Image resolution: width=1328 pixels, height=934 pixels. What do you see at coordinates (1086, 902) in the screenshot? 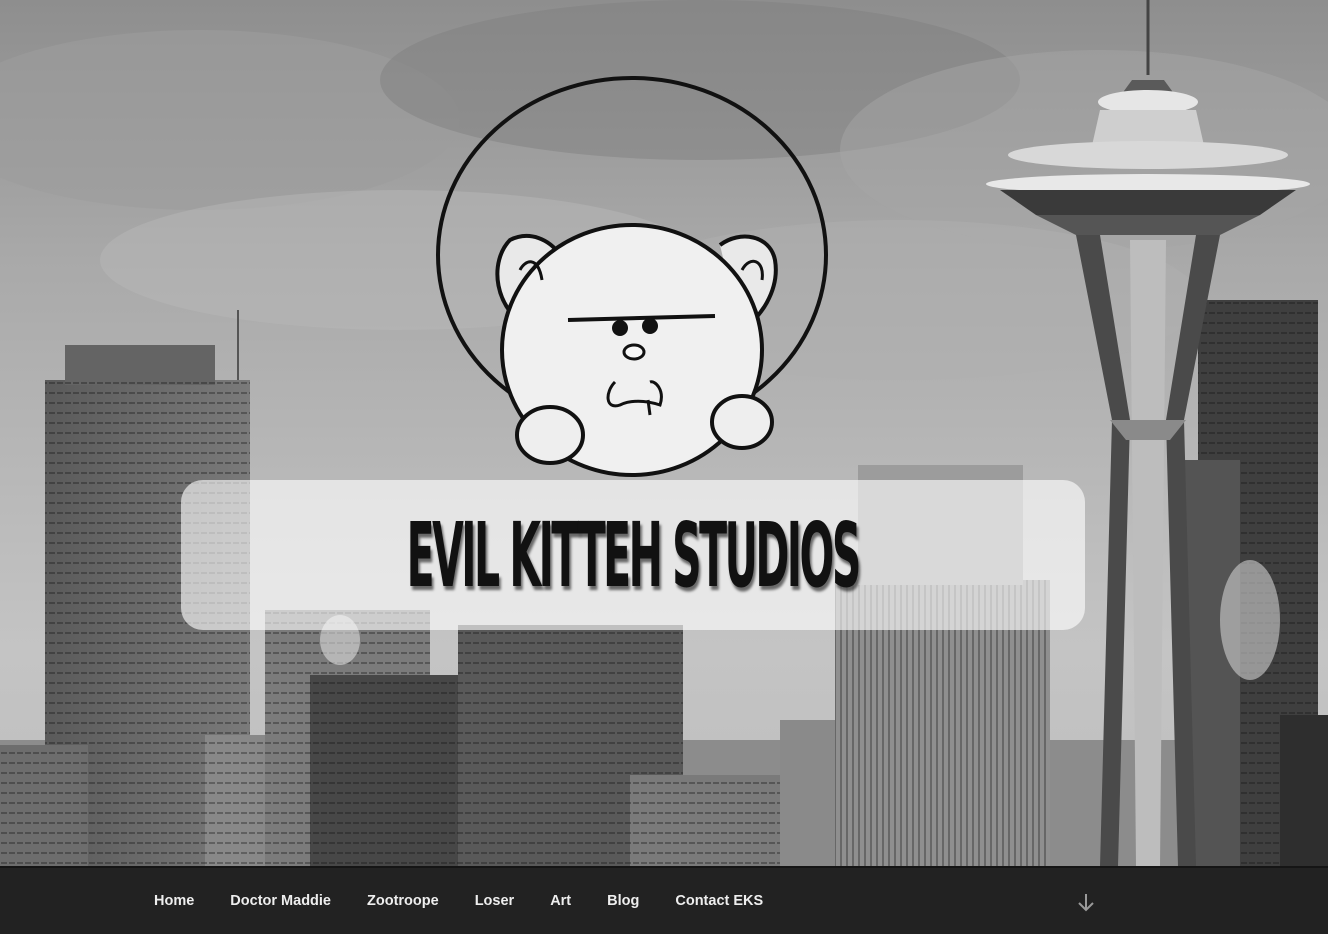
I see `arrow-down-icon` at bounding box center [1086, 902].